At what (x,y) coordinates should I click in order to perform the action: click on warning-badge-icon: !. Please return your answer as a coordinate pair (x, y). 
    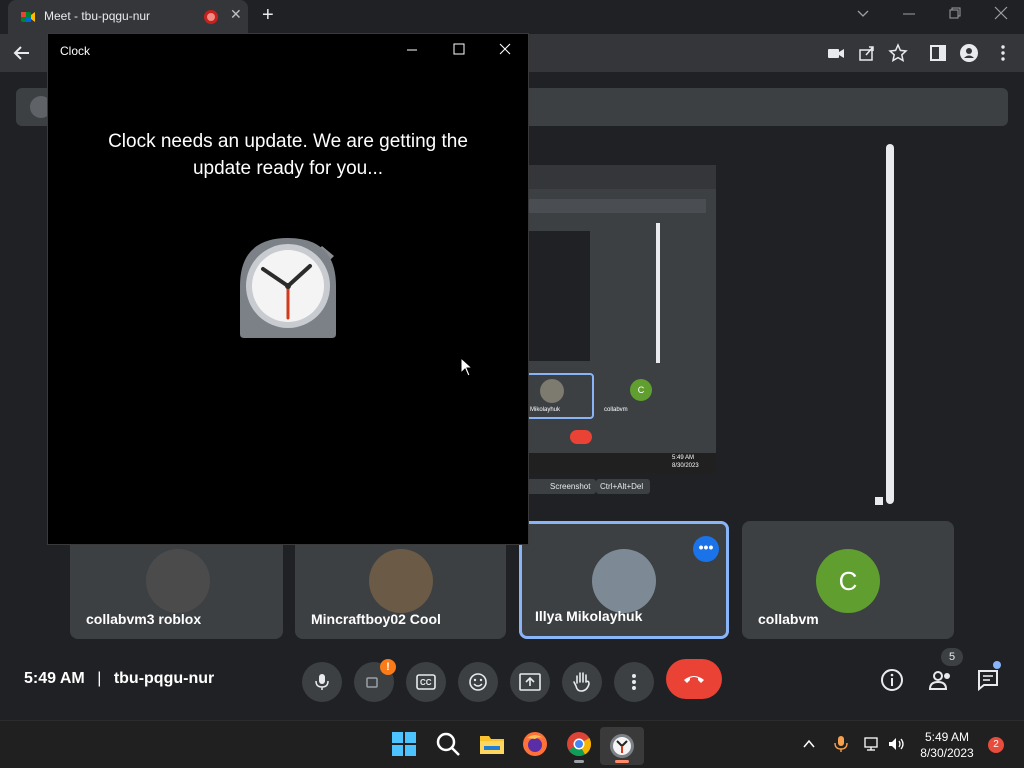
    Looking at the image, I should click on (388, 667).